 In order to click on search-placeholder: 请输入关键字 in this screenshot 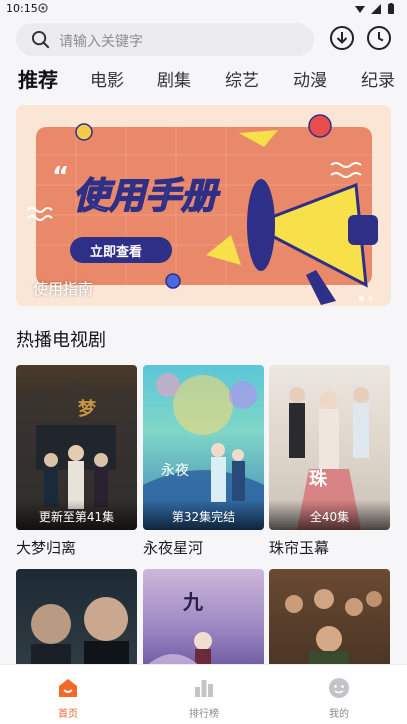, I will do `click(101, 42)`.